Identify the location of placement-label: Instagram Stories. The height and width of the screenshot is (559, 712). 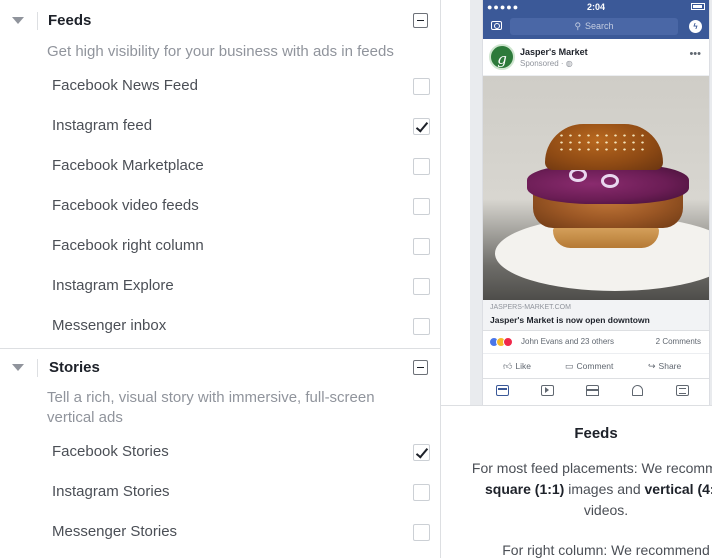
(111, 491).